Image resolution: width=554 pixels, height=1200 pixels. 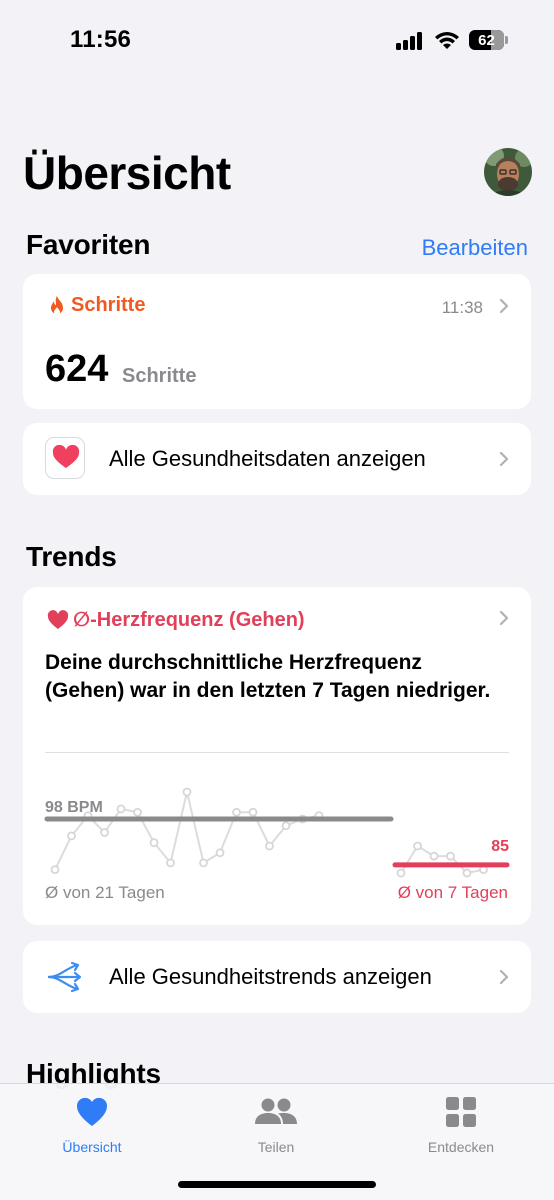 I want to click on trends-arrows-icon, so click(x=64, y=977).